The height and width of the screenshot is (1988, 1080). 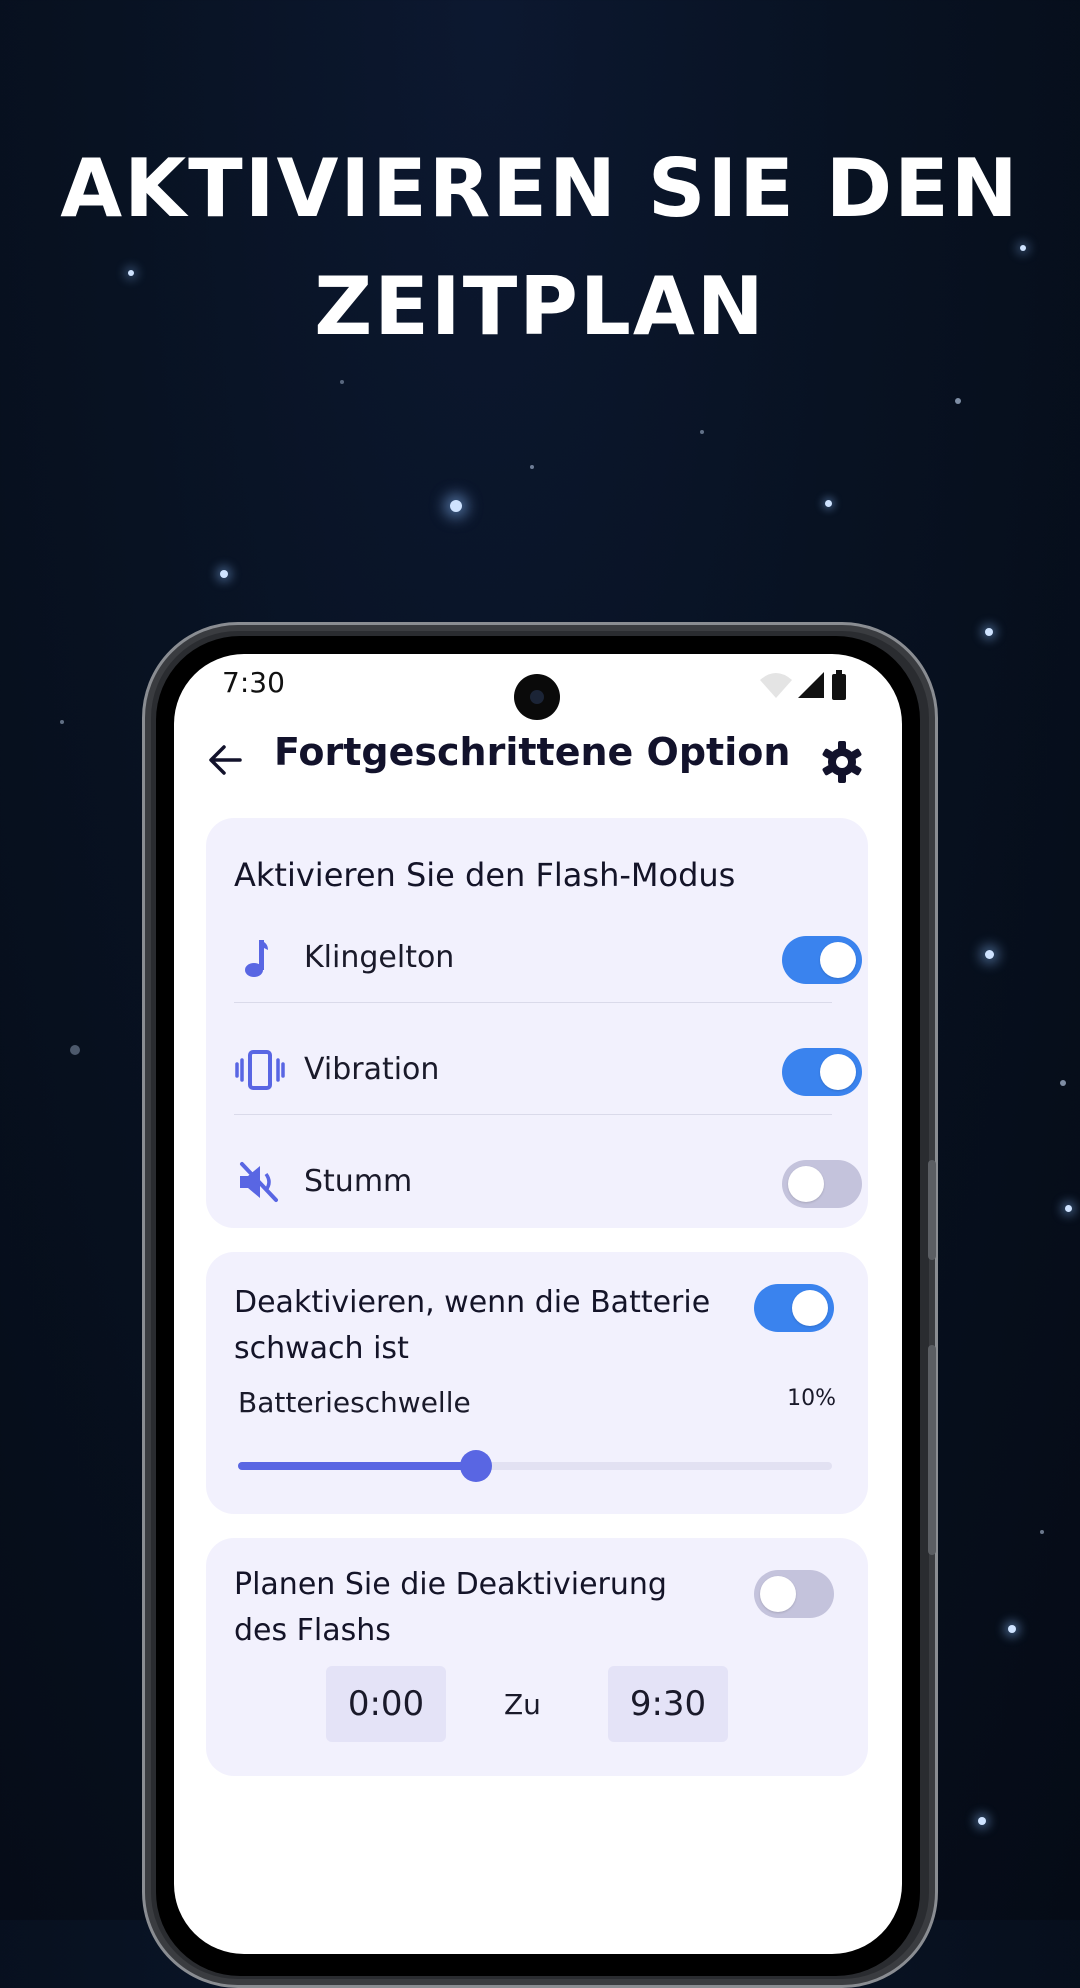 I want to click on end-time-box: 9:30, so click(x=668, y=1704).